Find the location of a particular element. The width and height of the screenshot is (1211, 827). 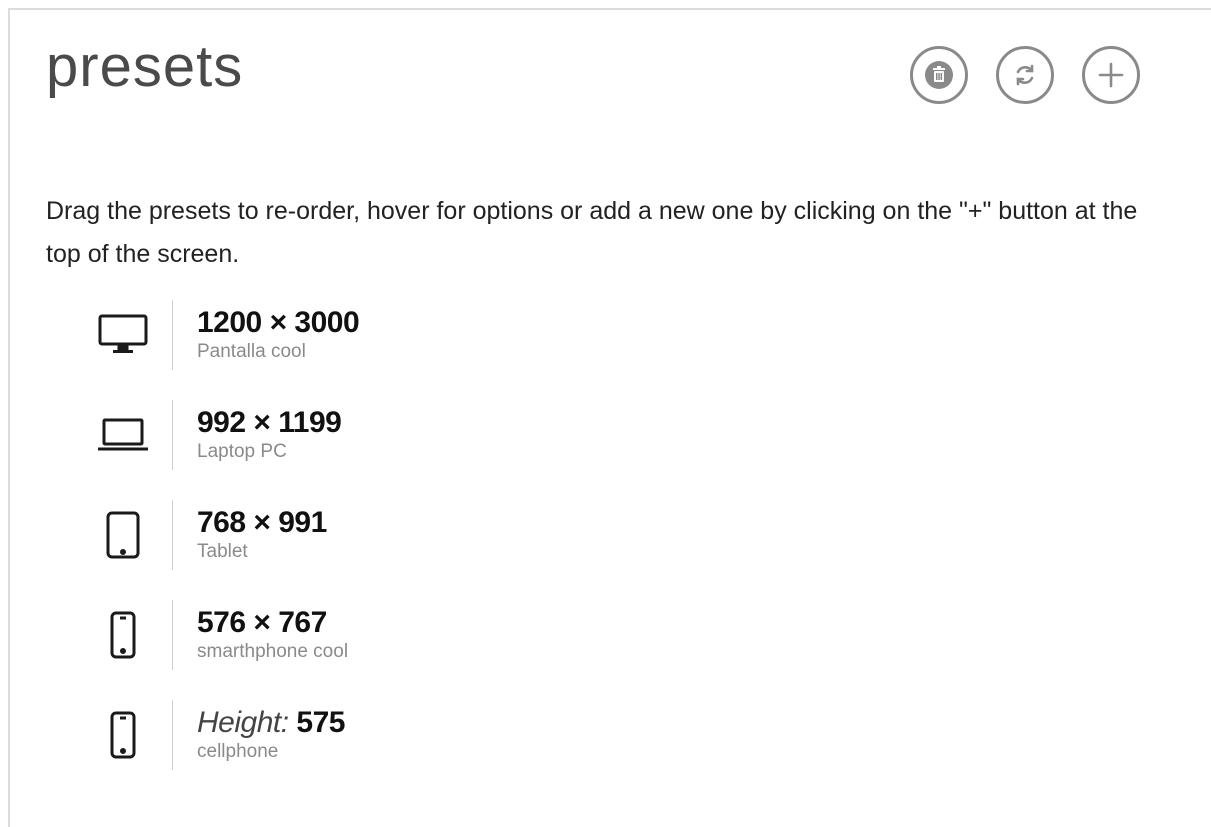

preset-name: smarthphone cool is located at coordinates (273, 651).